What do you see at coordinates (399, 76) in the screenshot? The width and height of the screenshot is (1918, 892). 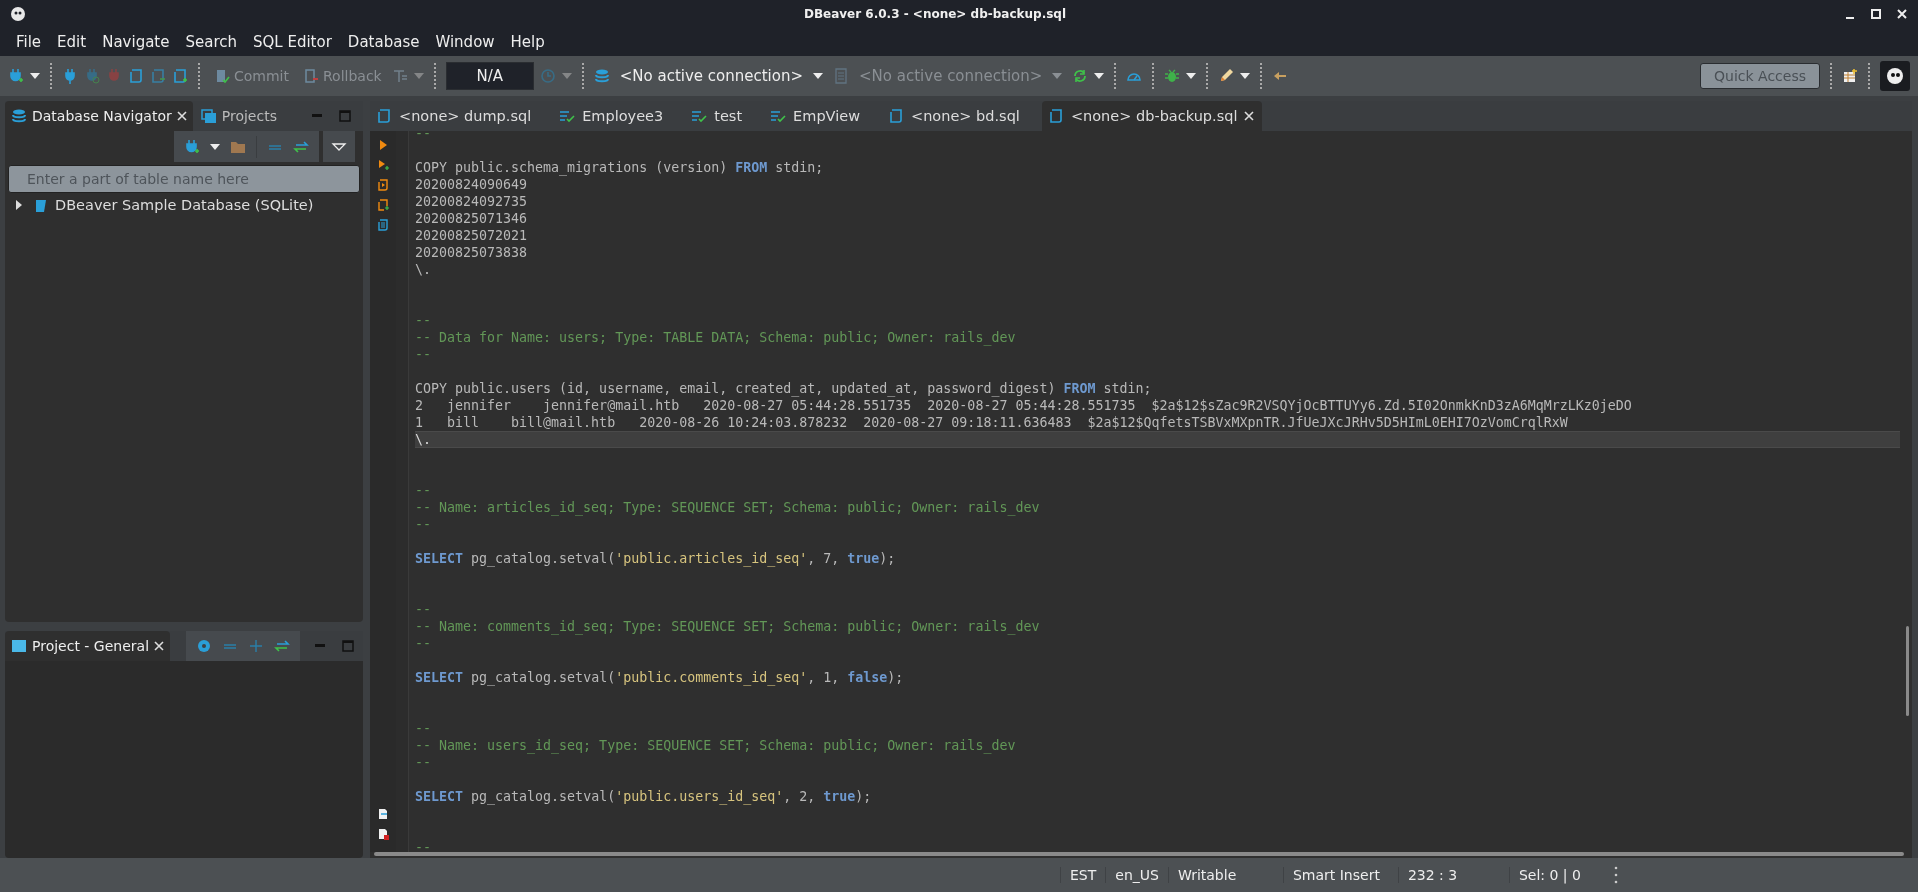 I see `transaction-icon` at bounding box center [399, 76].